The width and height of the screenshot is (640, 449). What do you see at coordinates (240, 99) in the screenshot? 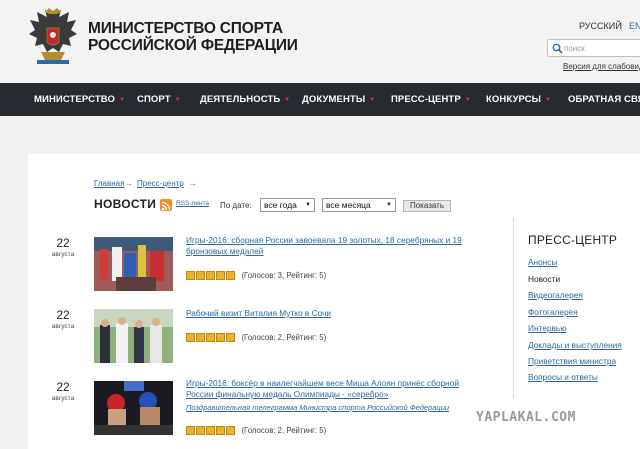
I see `nav-item-label: ДЕЯТЕЛЬНОСТЬ` at bounding box center [240, 99].